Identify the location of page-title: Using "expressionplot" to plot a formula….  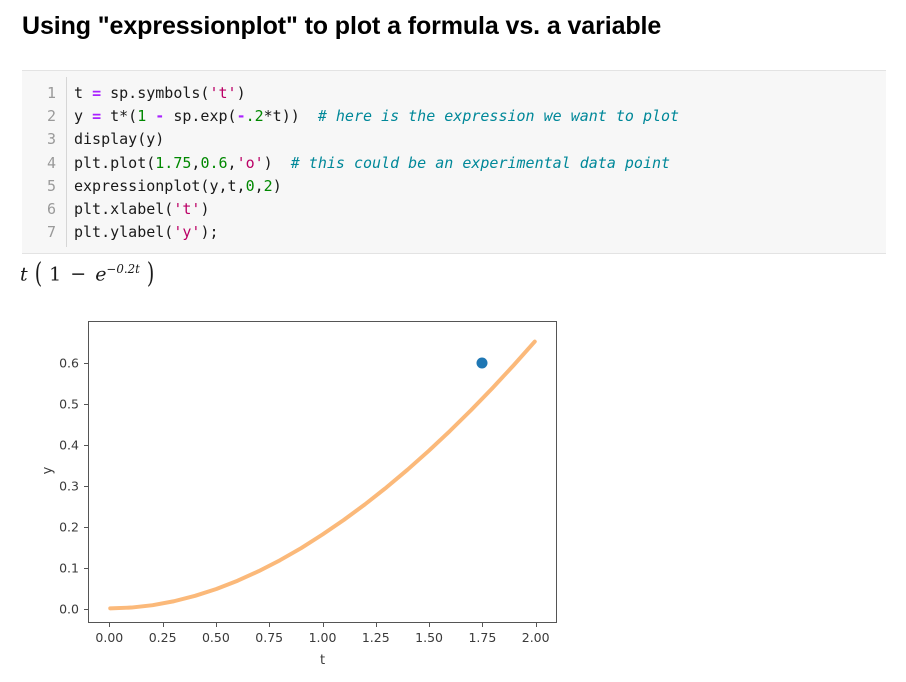
(342, 26).